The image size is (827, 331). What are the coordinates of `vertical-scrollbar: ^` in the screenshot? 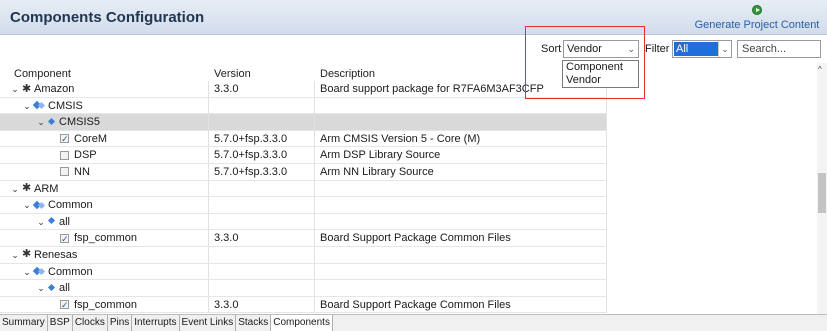 It's located at (822, 188).